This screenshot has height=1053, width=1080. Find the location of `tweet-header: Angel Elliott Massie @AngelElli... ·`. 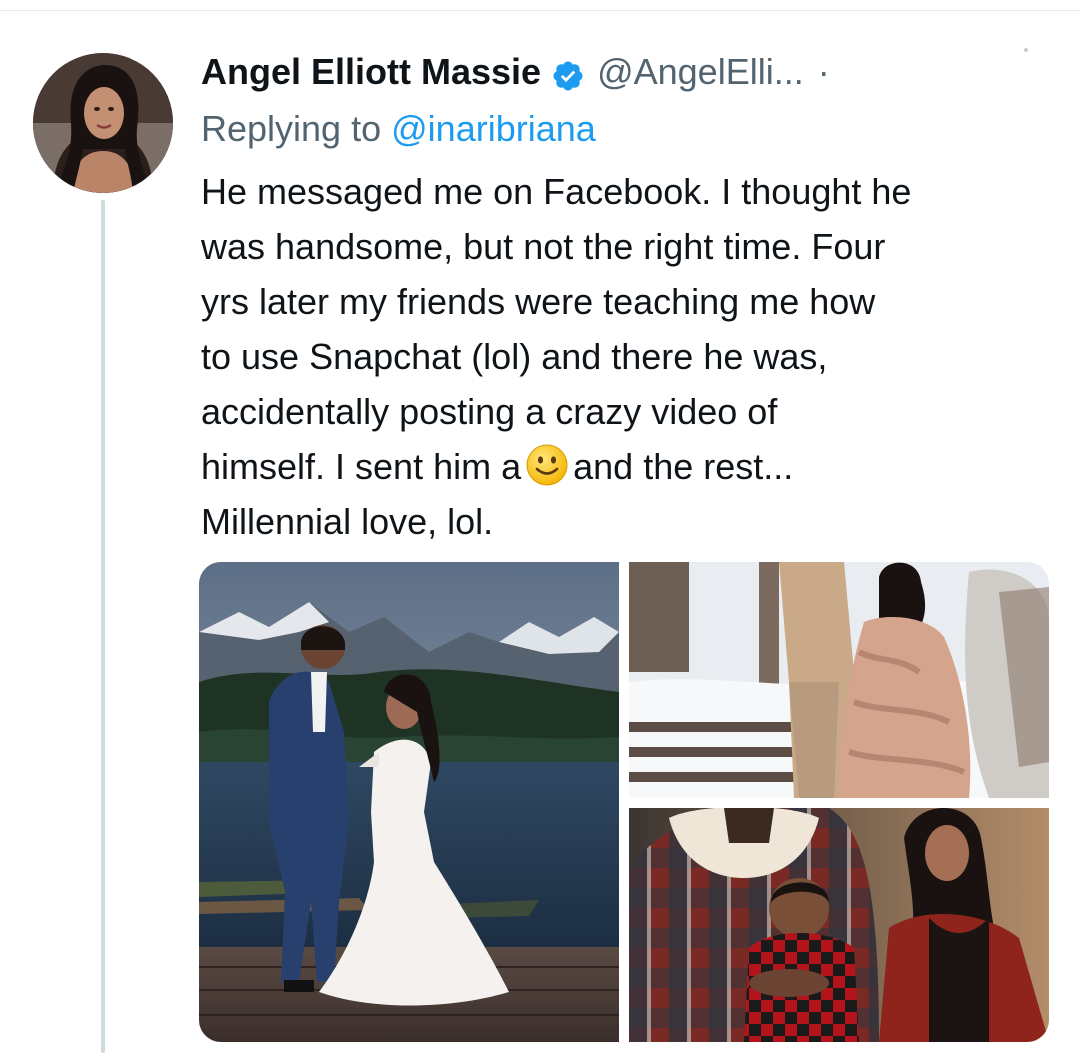

tweet-header: Angel Elliott Massie @AngelElli... · is located at coordinates (515, 72).